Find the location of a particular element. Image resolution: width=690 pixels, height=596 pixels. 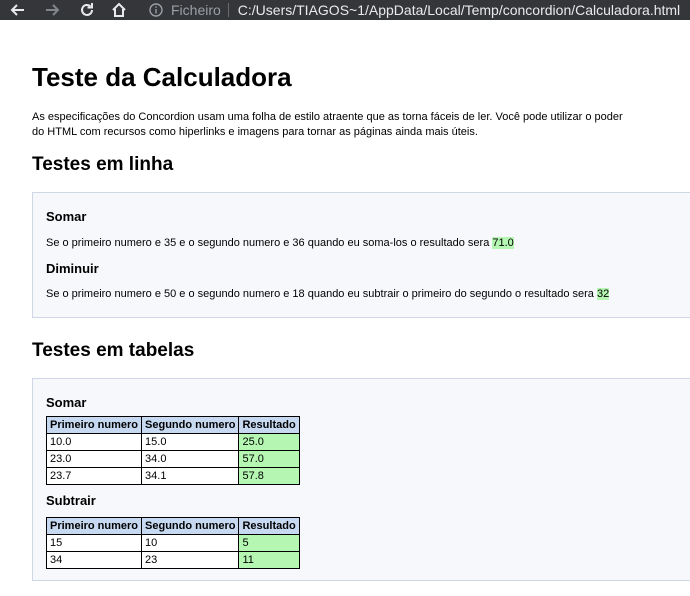

home-icon is located at coordinates (119, 9).